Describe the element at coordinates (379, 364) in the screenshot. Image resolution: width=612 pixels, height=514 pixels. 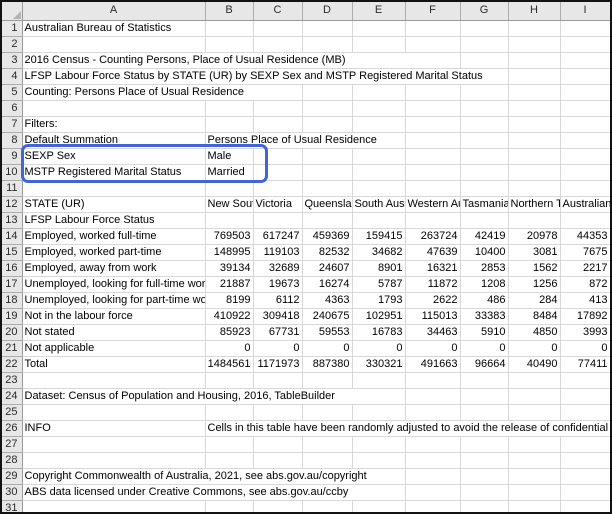
I see `cell-E22: 330321` at that location.